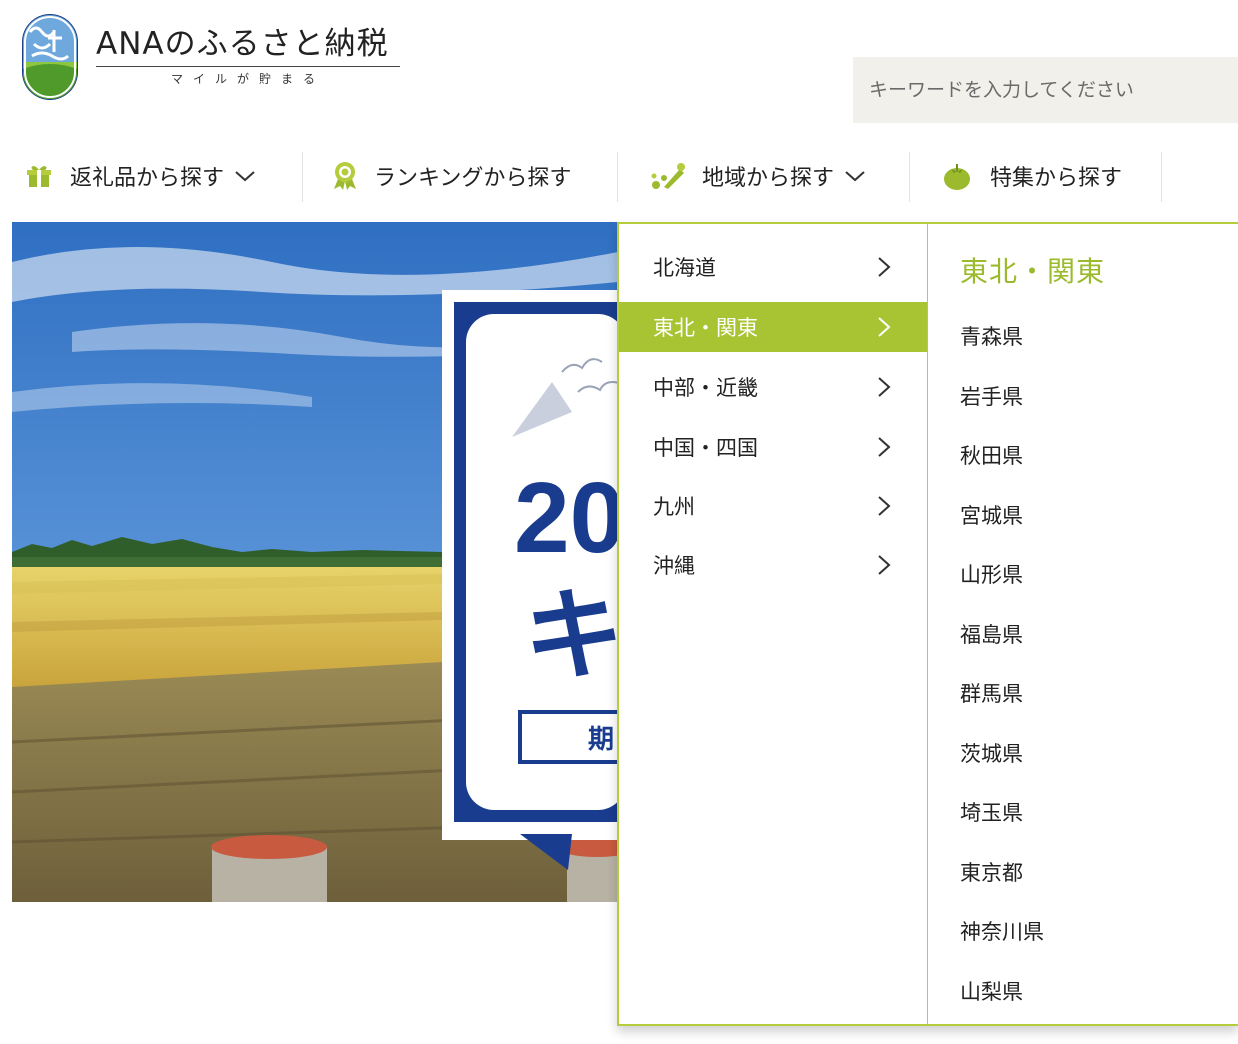 Image resolution: width=1238 pixels, height=1044 pixels. Describe the element at coordinates (1002, 931) in the screenshot. I see `prefecture-link: 神奈川県` at that location.